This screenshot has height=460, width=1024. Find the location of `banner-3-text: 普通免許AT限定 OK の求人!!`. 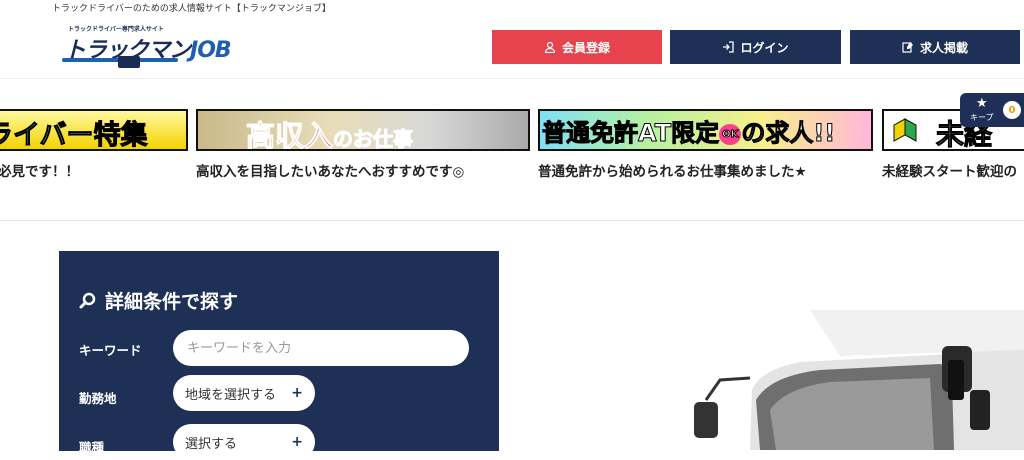

banner-3-text: 普通免許AT限定 OK の求人!! is located at coordinates (688, 133).